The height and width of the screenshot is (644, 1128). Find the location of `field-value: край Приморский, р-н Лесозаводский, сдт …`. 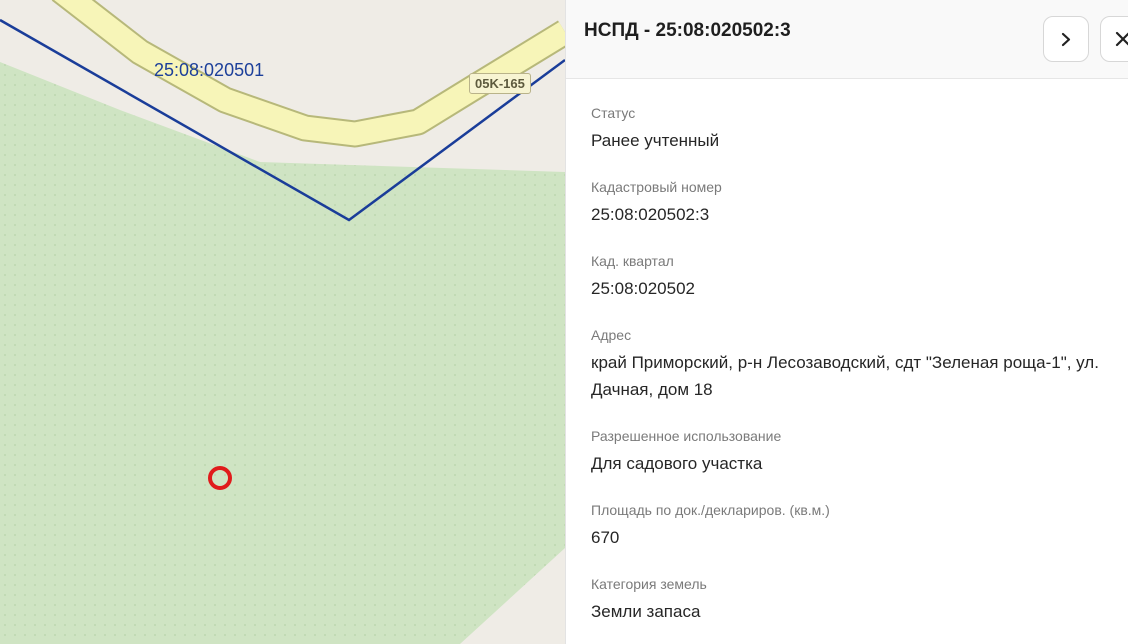

field-value: край Приморский, р-н Лесозаводский, сдт … is located at coordinates (845, 376).